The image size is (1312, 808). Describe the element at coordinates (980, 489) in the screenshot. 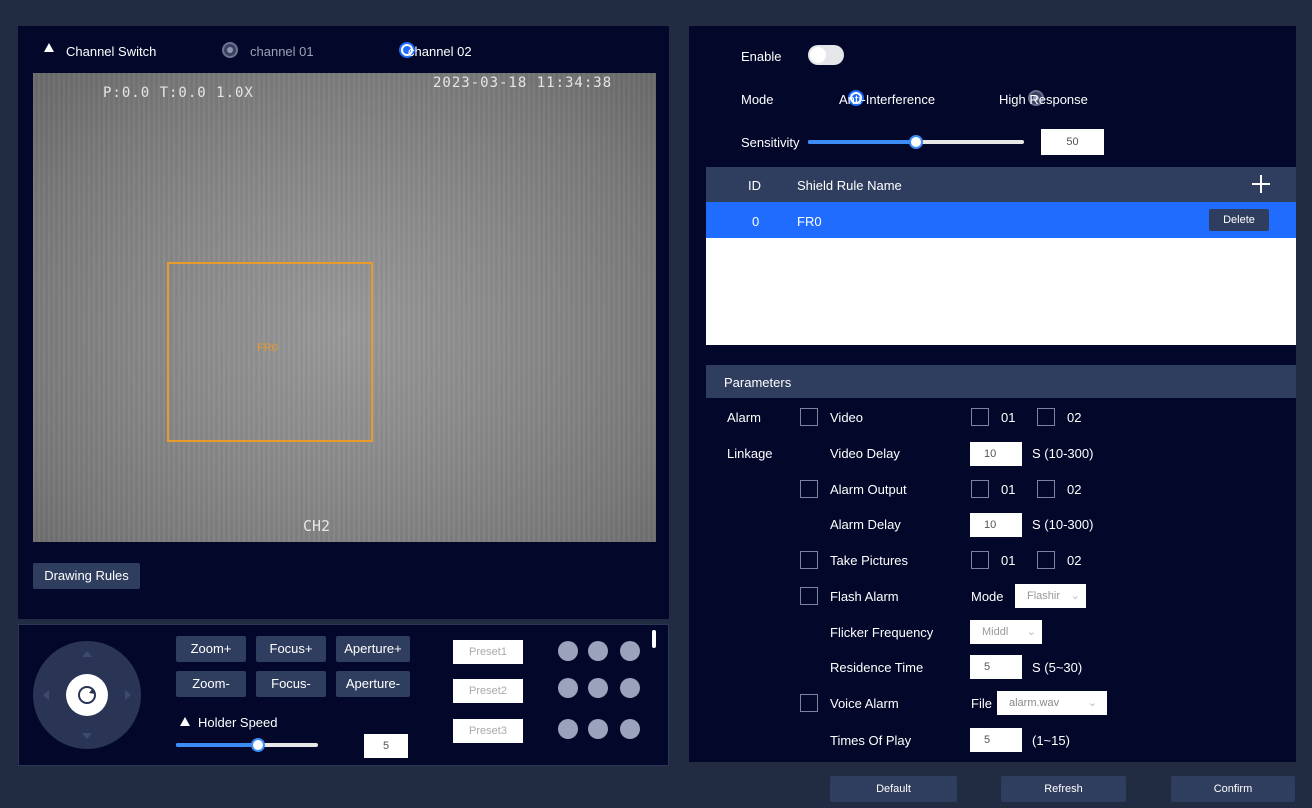

I see `alarm-output-01-checkbox` at that location.